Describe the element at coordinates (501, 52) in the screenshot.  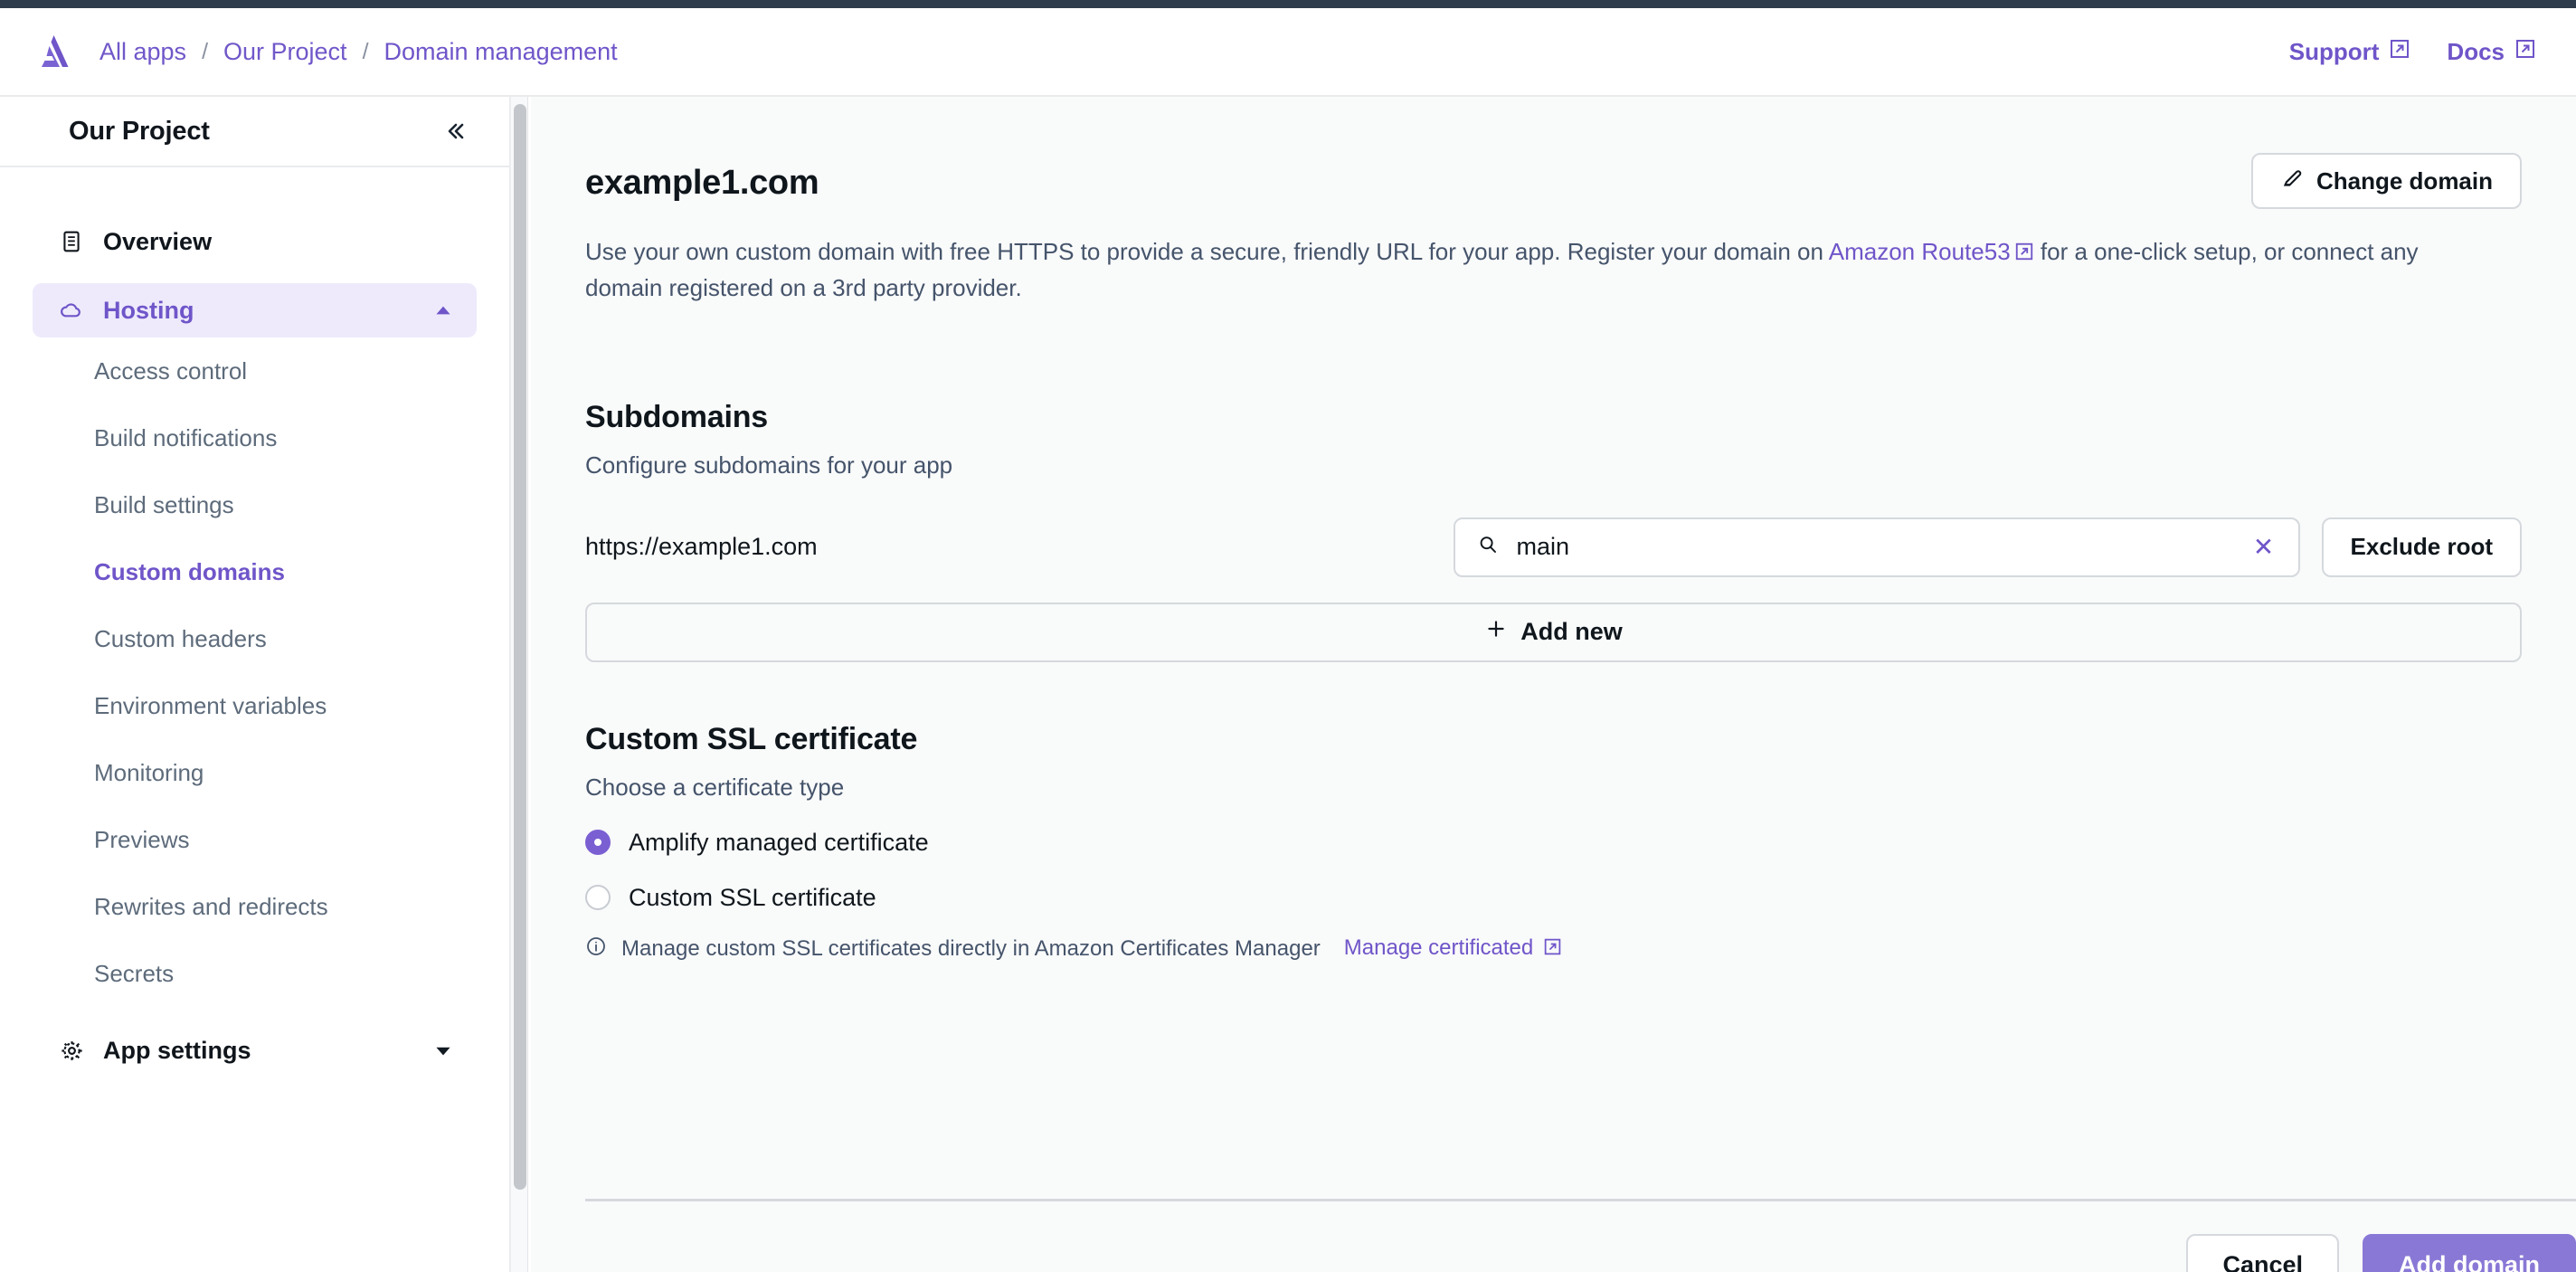
I see `breadcrumb-item-domain-management: Domain management` at that location.